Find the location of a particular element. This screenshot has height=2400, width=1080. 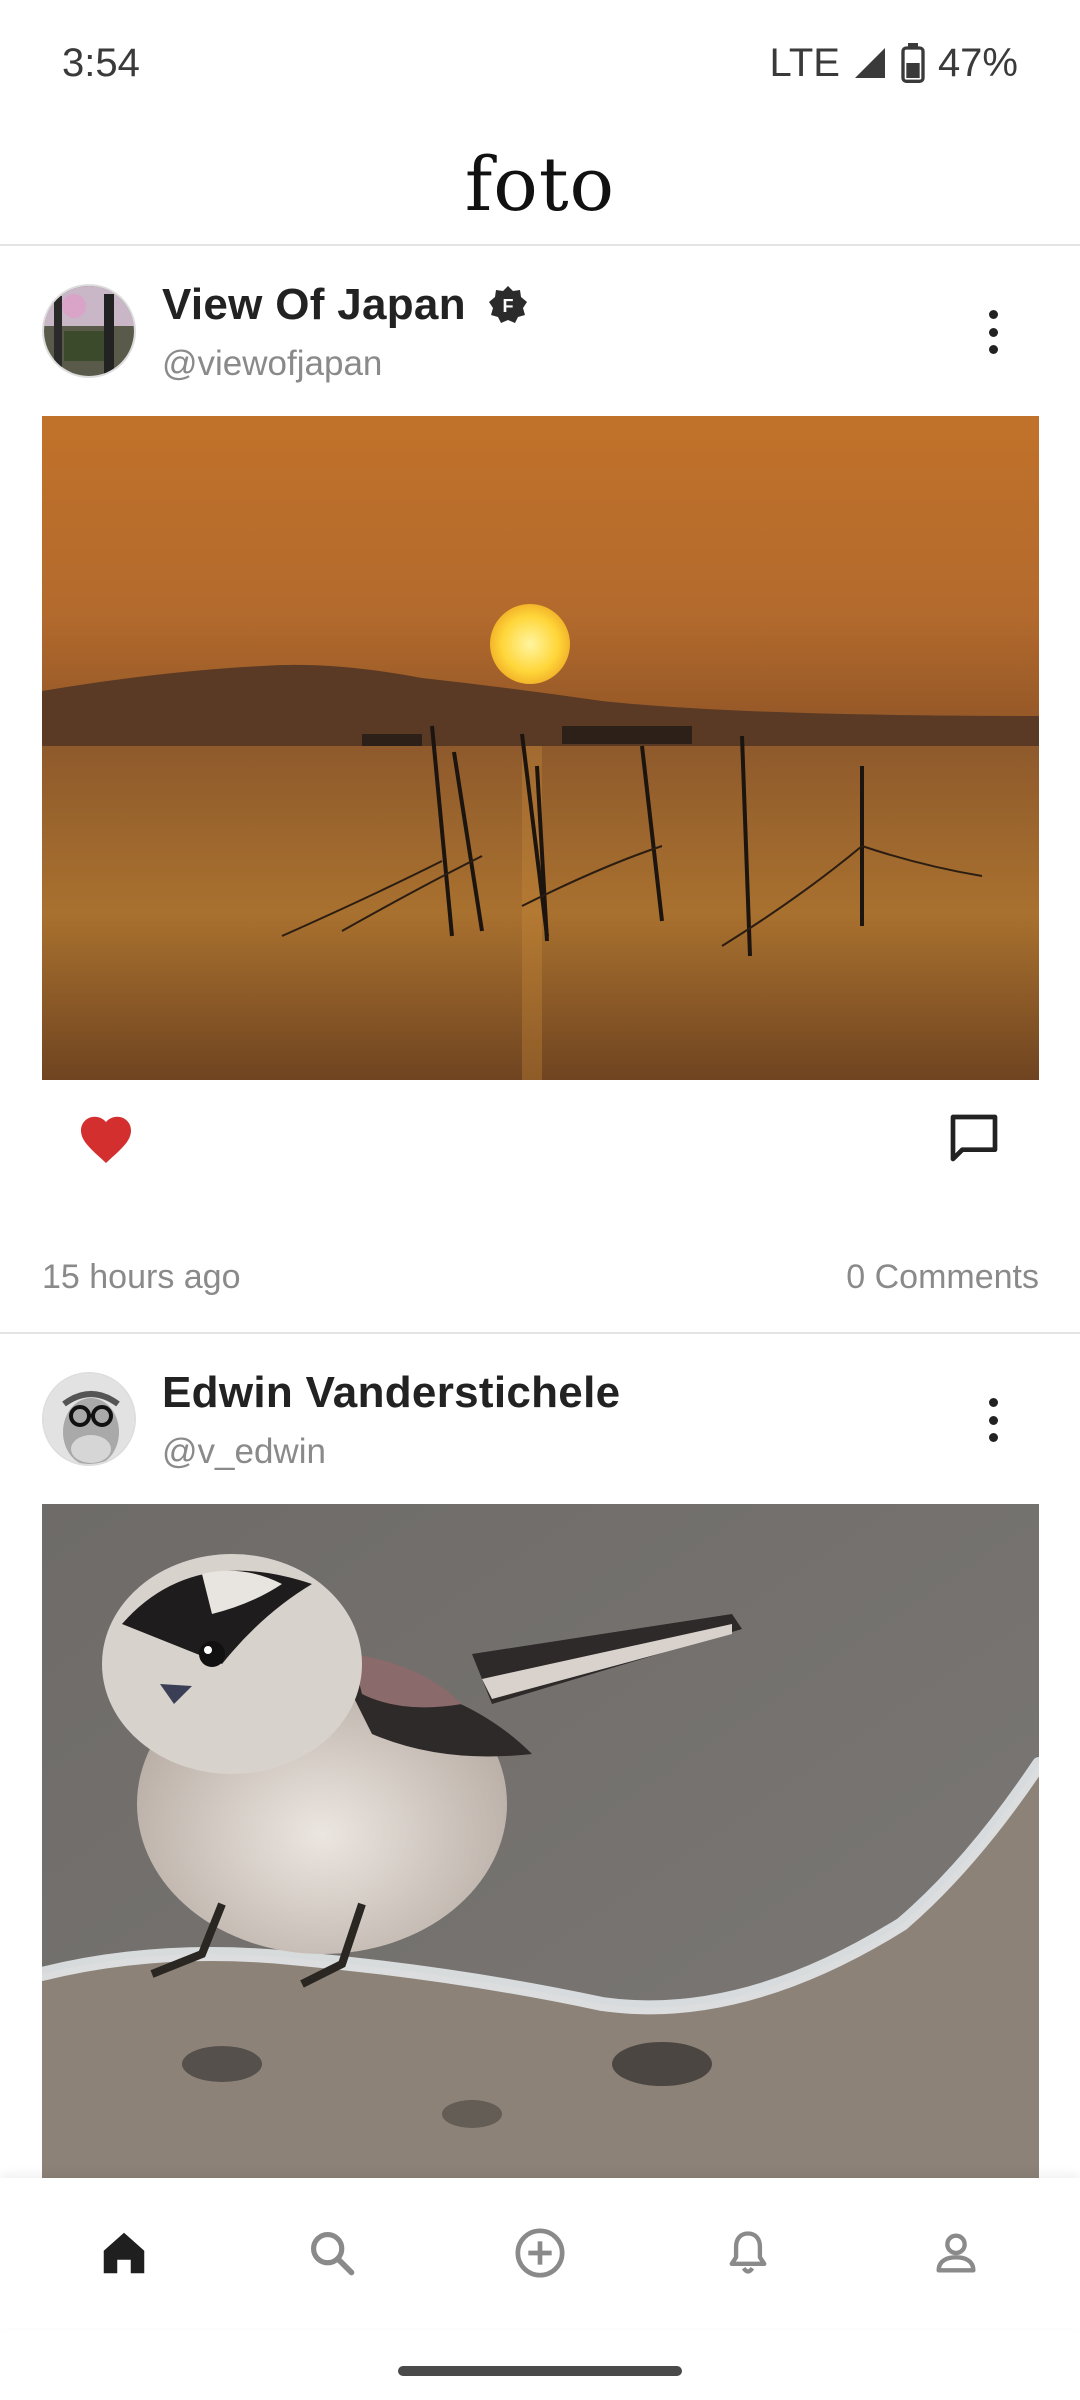

verified-badge-icon: F is located at coordinates (507, 304).